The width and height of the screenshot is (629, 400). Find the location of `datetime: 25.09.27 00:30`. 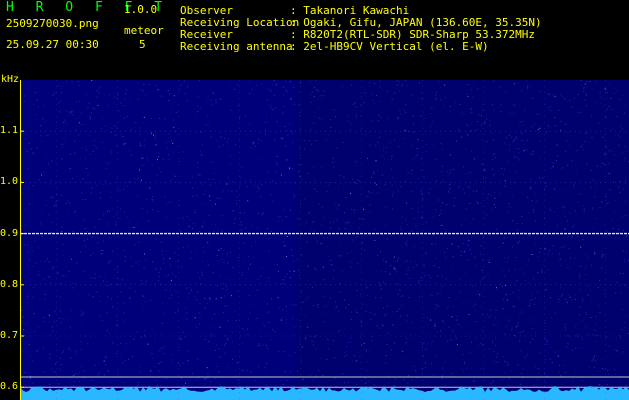

datetime: 25.09.27 00:30 is located at coordinates (52, 44).